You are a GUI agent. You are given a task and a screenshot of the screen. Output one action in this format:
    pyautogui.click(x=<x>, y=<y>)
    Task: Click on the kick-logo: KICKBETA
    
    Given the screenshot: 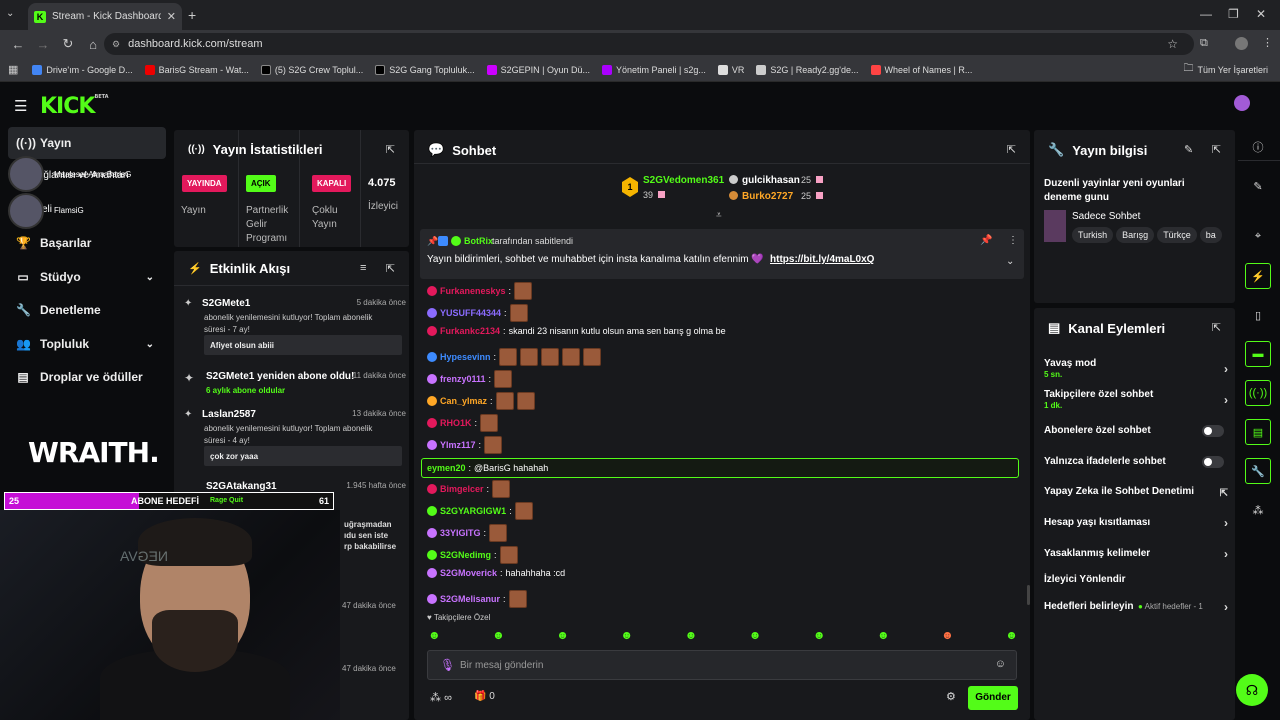 What is the action you would take?
    pyautogui.click(x=74, y=106)
    